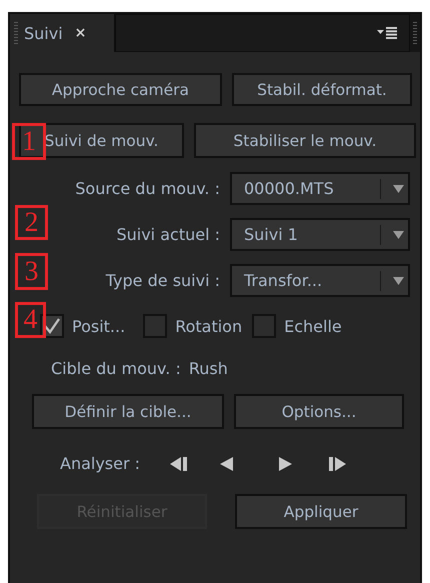 The width and height of the screenshot is (430, 583). What do you see at coordinates (387, 33) in the screenshot?
I see `menu-icon` at bounding box center [387, 33].